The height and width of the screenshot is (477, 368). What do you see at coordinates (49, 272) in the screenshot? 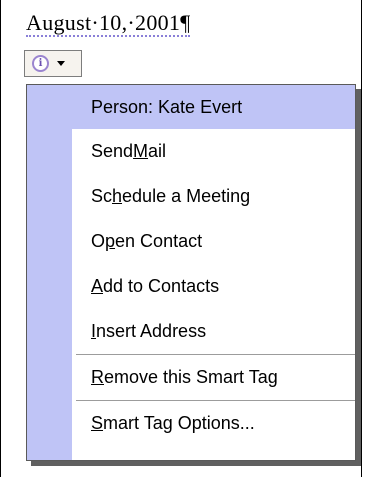
I see `menu-icon-gutter` at bounding box center [49, 272].